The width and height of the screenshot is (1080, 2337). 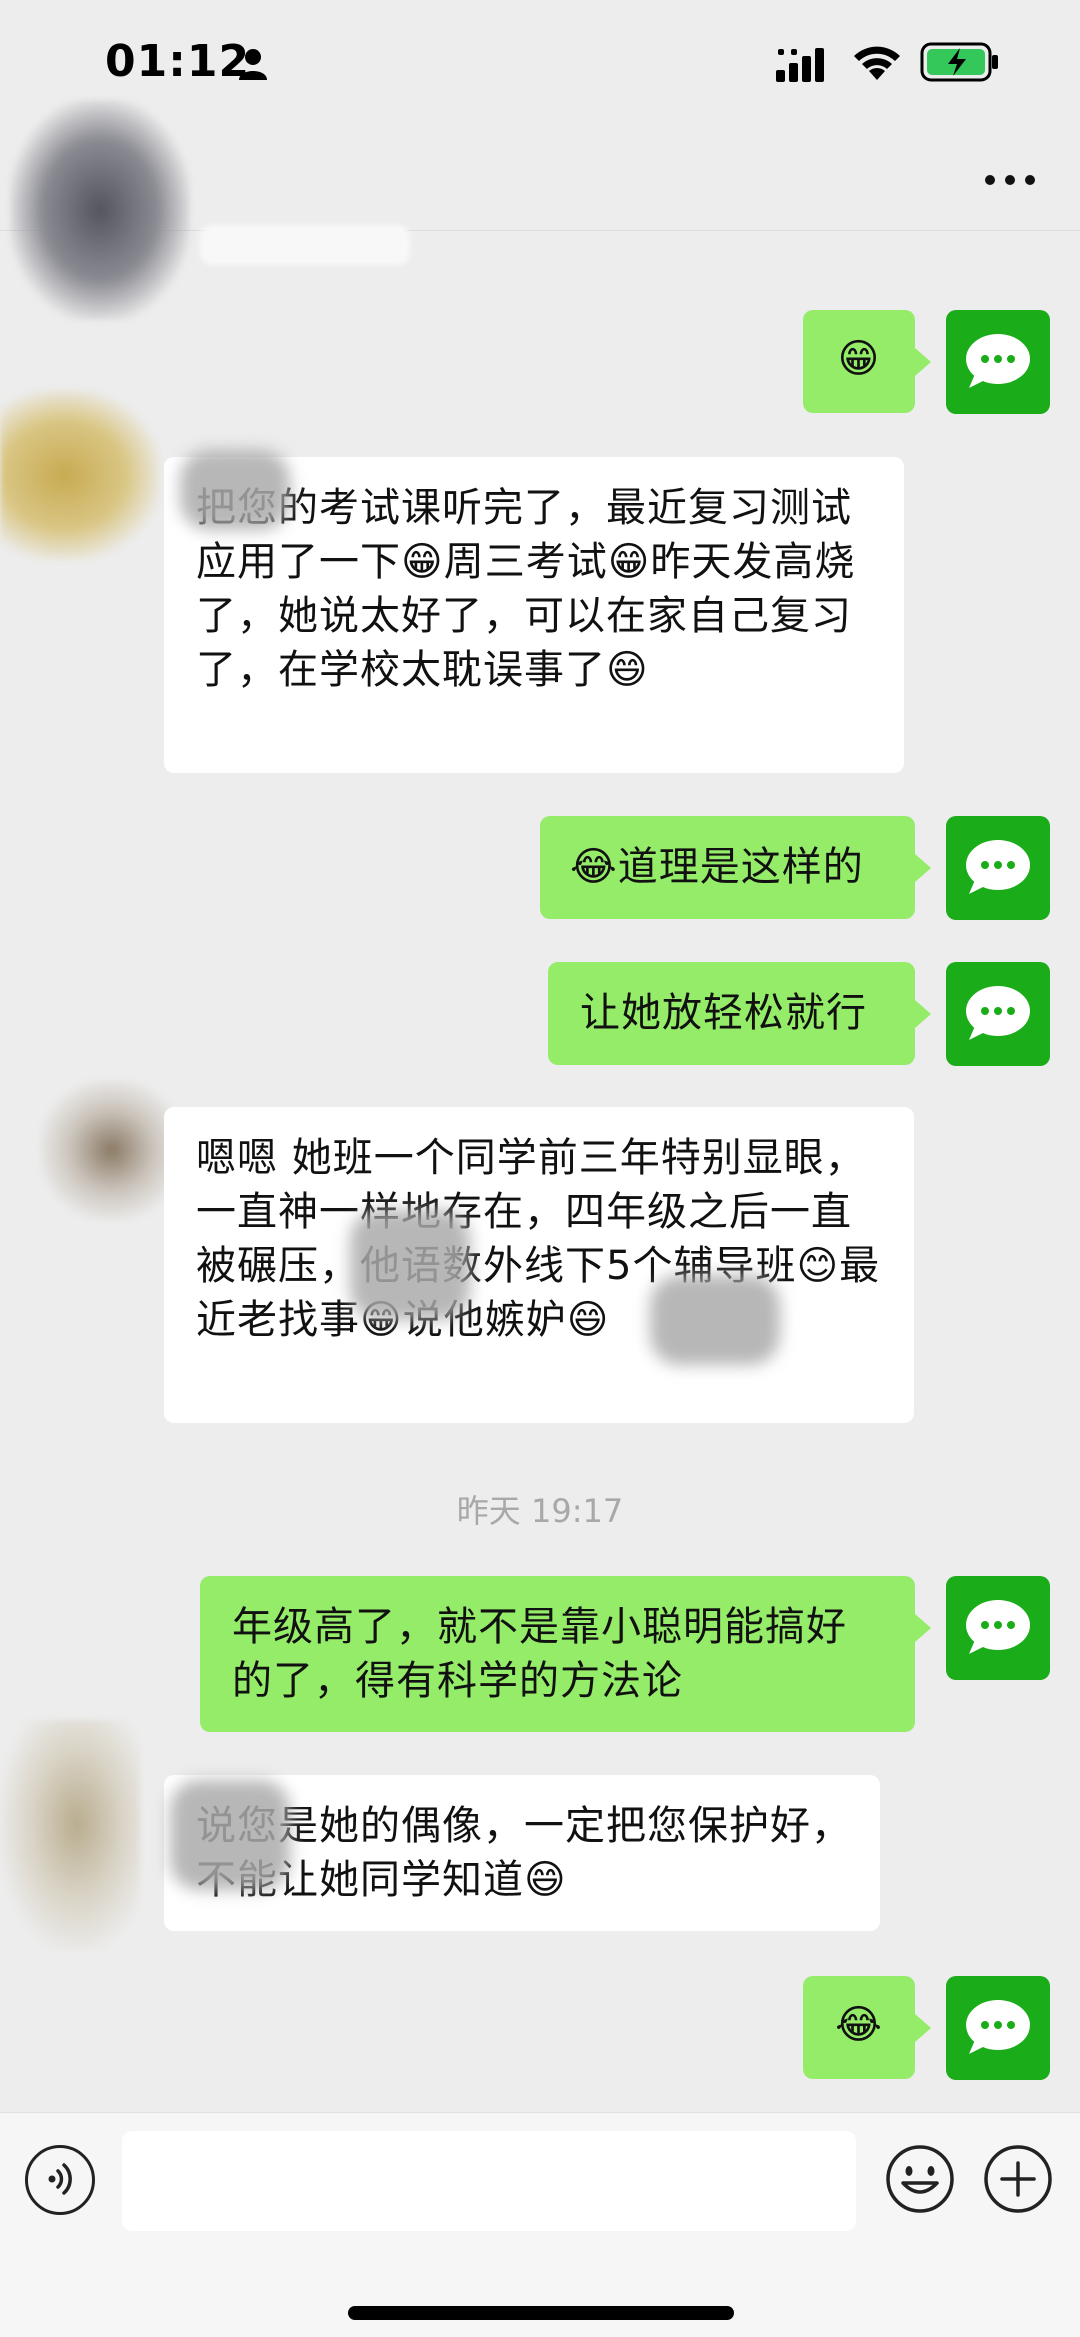 I want to click on message-text: 说您是她的偶像，一定把您保护好，不能让她同学知道😄, so click(x=524, y=1853).